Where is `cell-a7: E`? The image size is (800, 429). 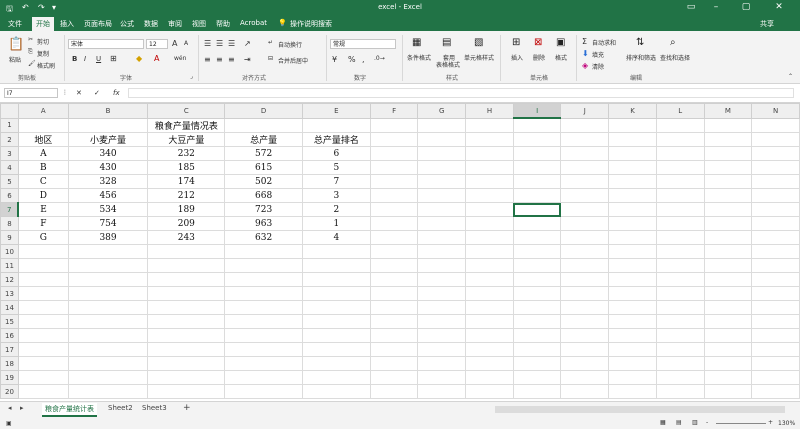
cell-a7: E is located at coordinates (43, 209).